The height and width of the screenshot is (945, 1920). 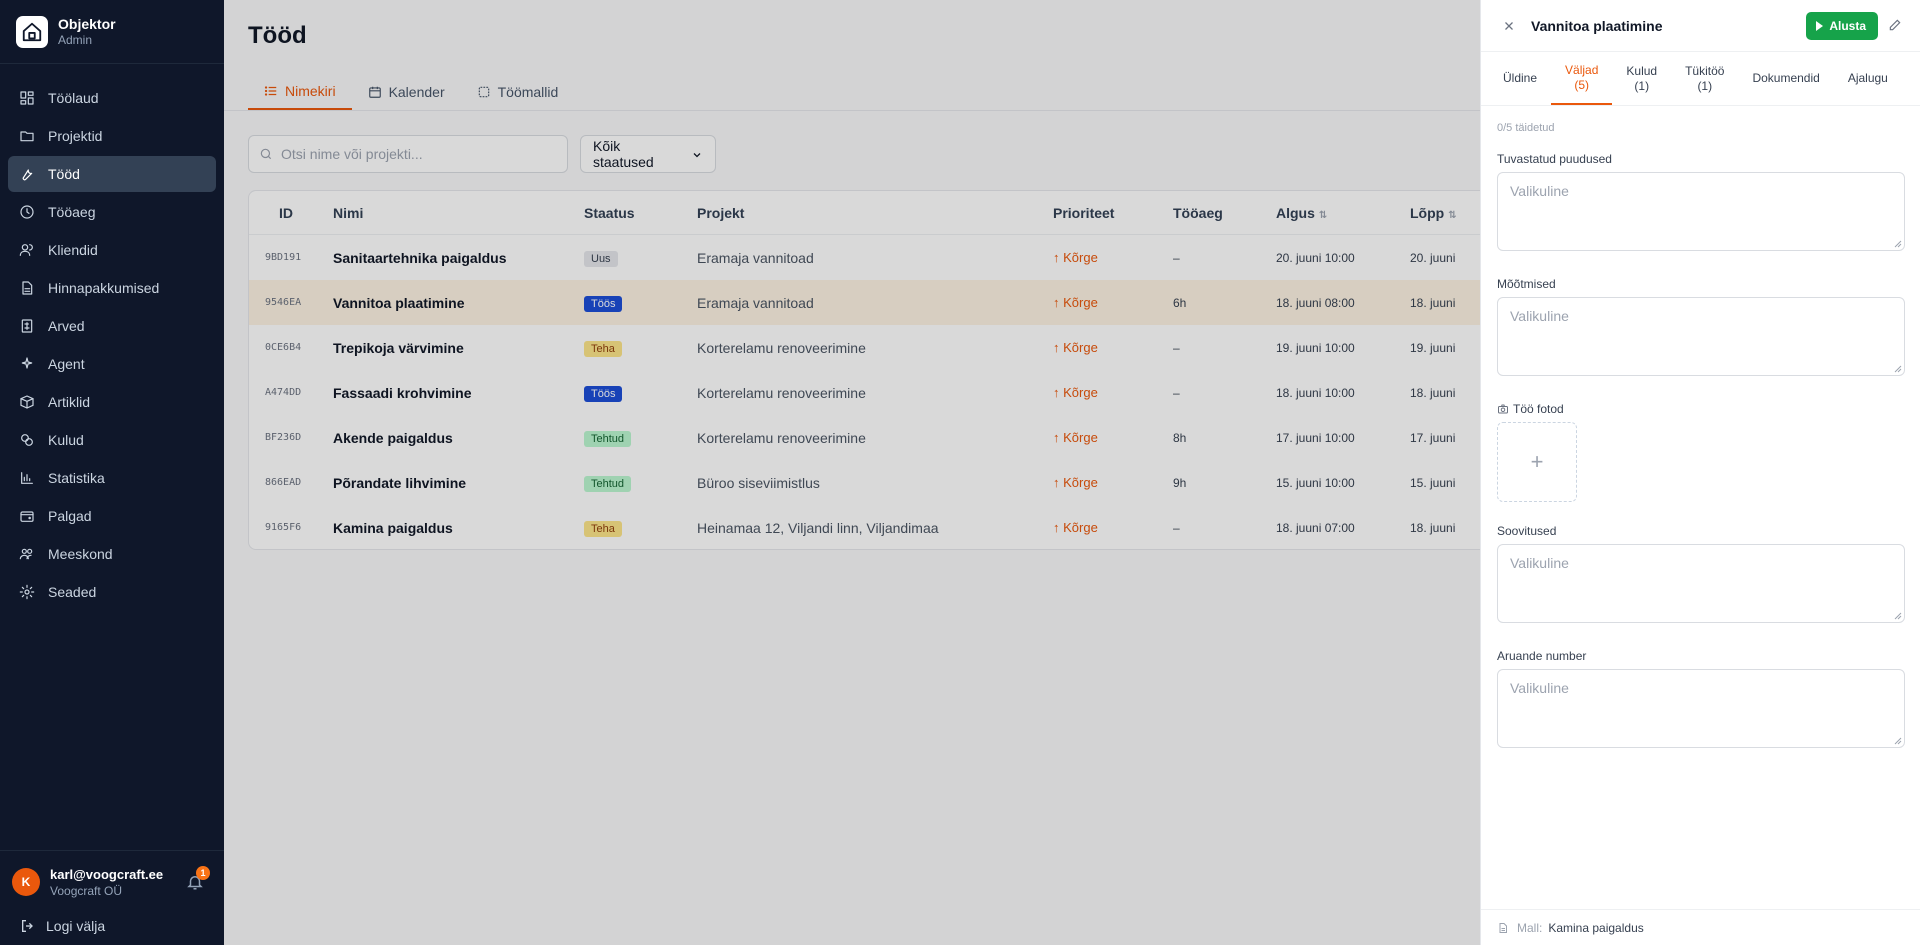 What do you see at coordinates (66, 364) in the screenshot?
I see `sidebar-item-label: Agent` at bounding box center [66, 364].